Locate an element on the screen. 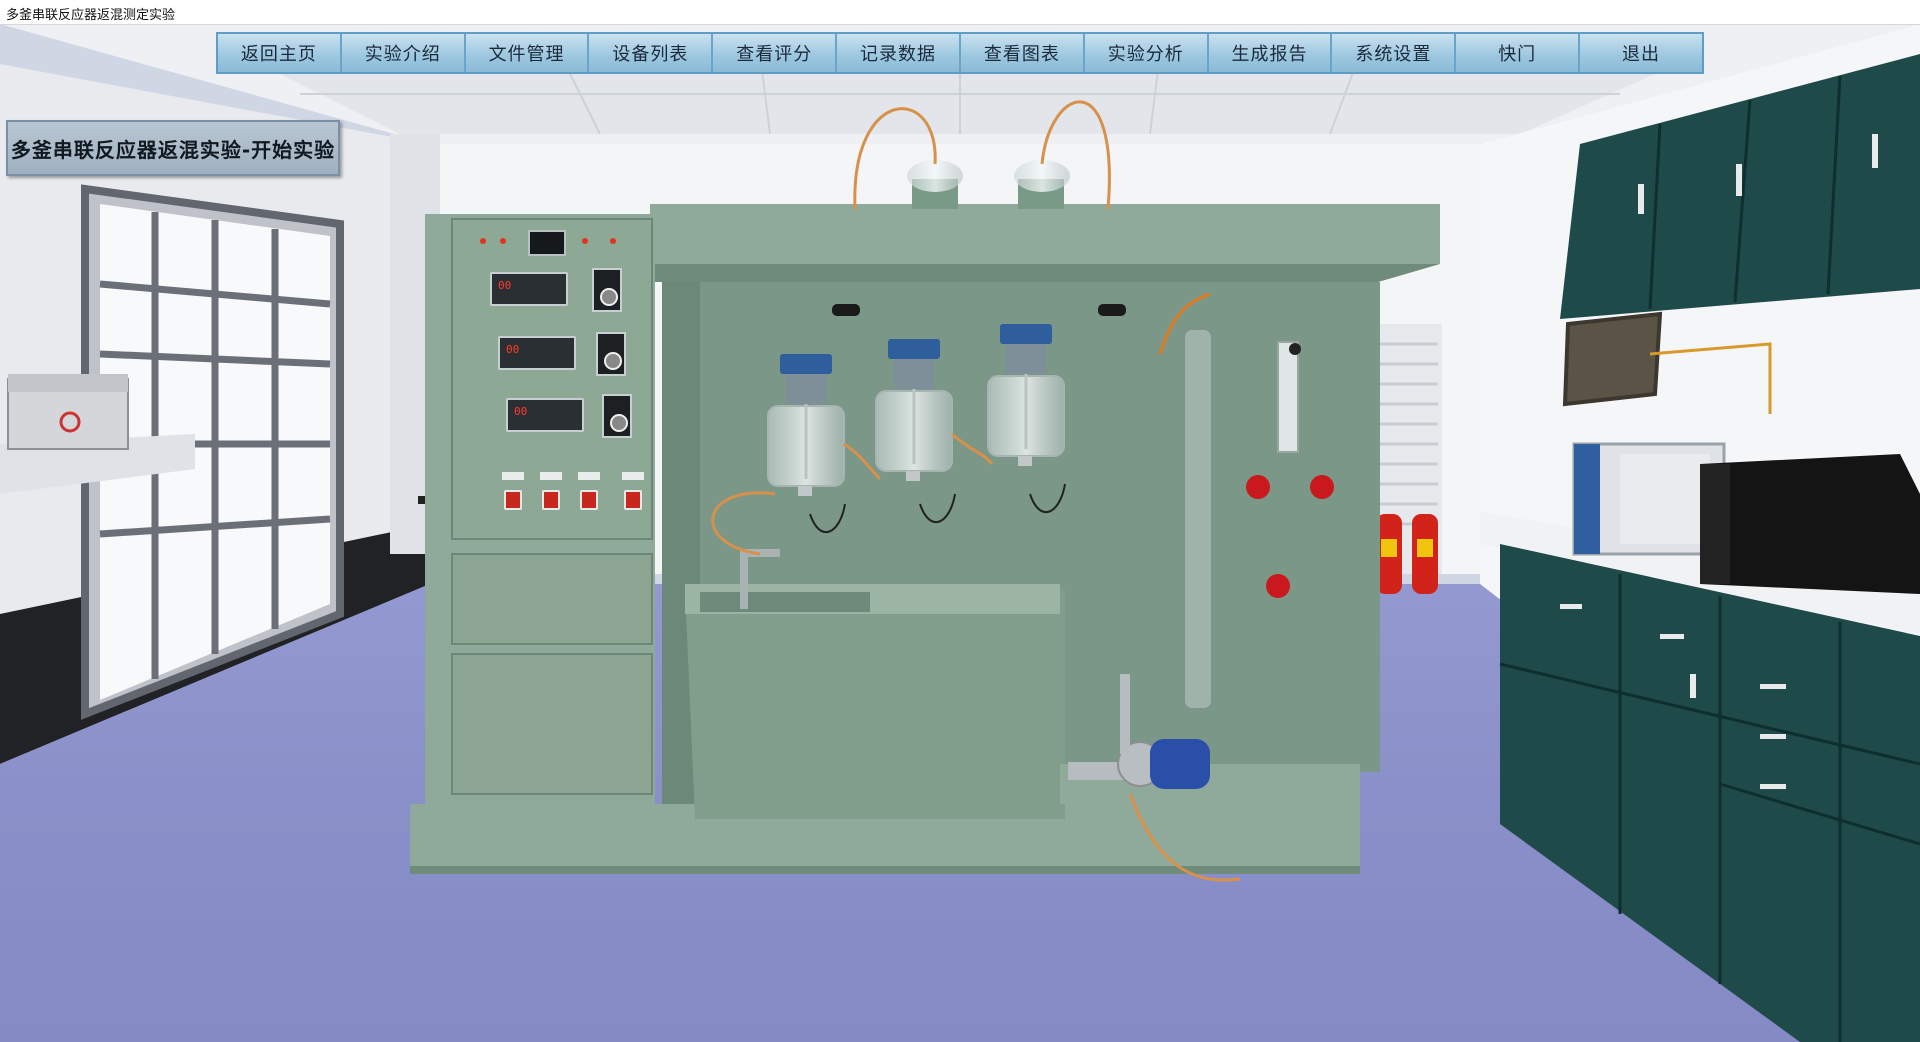 This screenshot has height=1042, width=1920. controller-meter-1: 00 is located at coordinates (529, 289).